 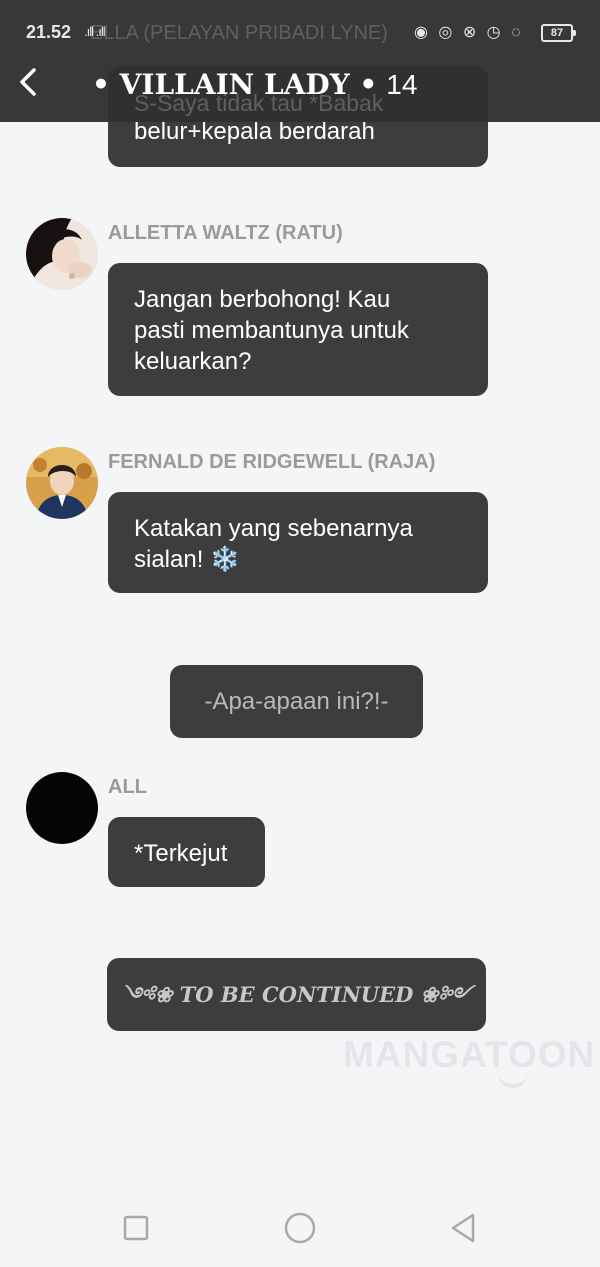 I want to click on to-be-continued-banner: ༺❀ TO BE CONTINUED ❀༻, so click(x=296, y=994).